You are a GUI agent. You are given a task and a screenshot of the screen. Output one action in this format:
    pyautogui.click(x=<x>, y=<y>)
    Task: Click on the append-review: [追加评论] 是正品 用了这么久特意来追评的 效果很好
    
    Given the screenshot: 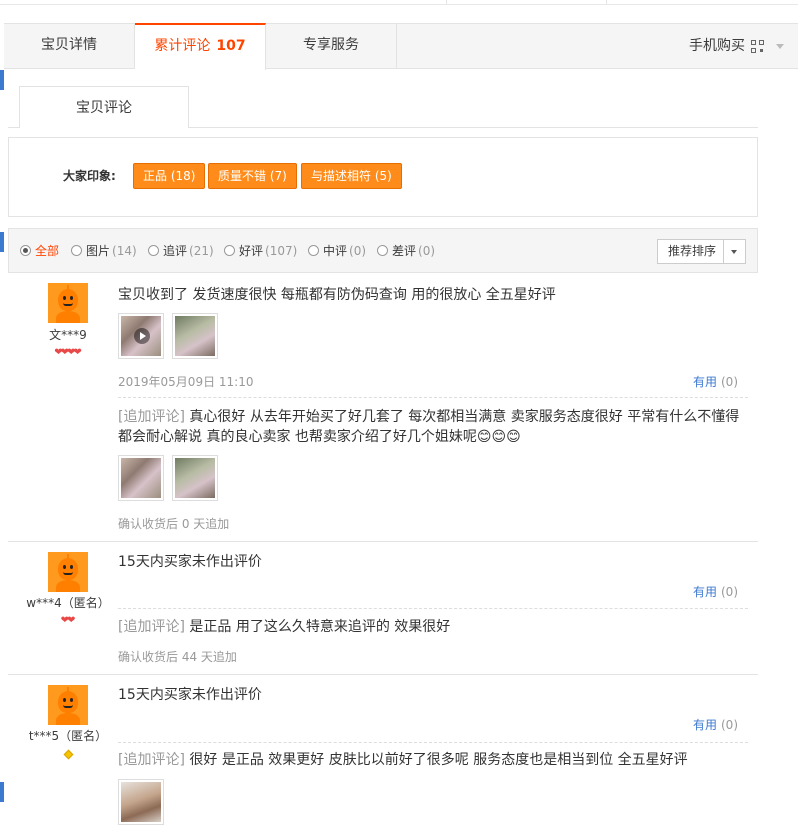 What is the action you would take?
    pyautogui.click(x=433, y=627)
    